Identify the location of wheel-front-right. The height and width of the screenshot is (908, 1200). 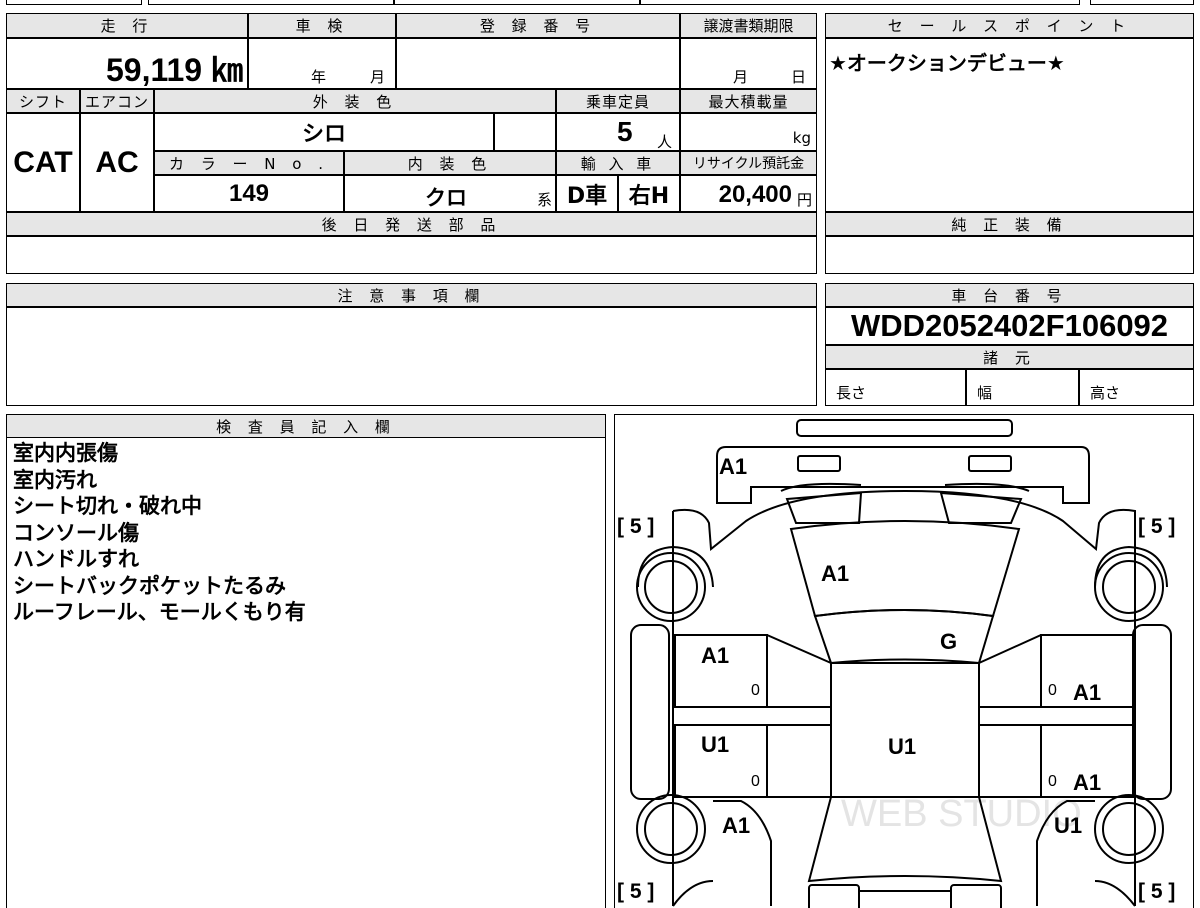
(1129, 829).